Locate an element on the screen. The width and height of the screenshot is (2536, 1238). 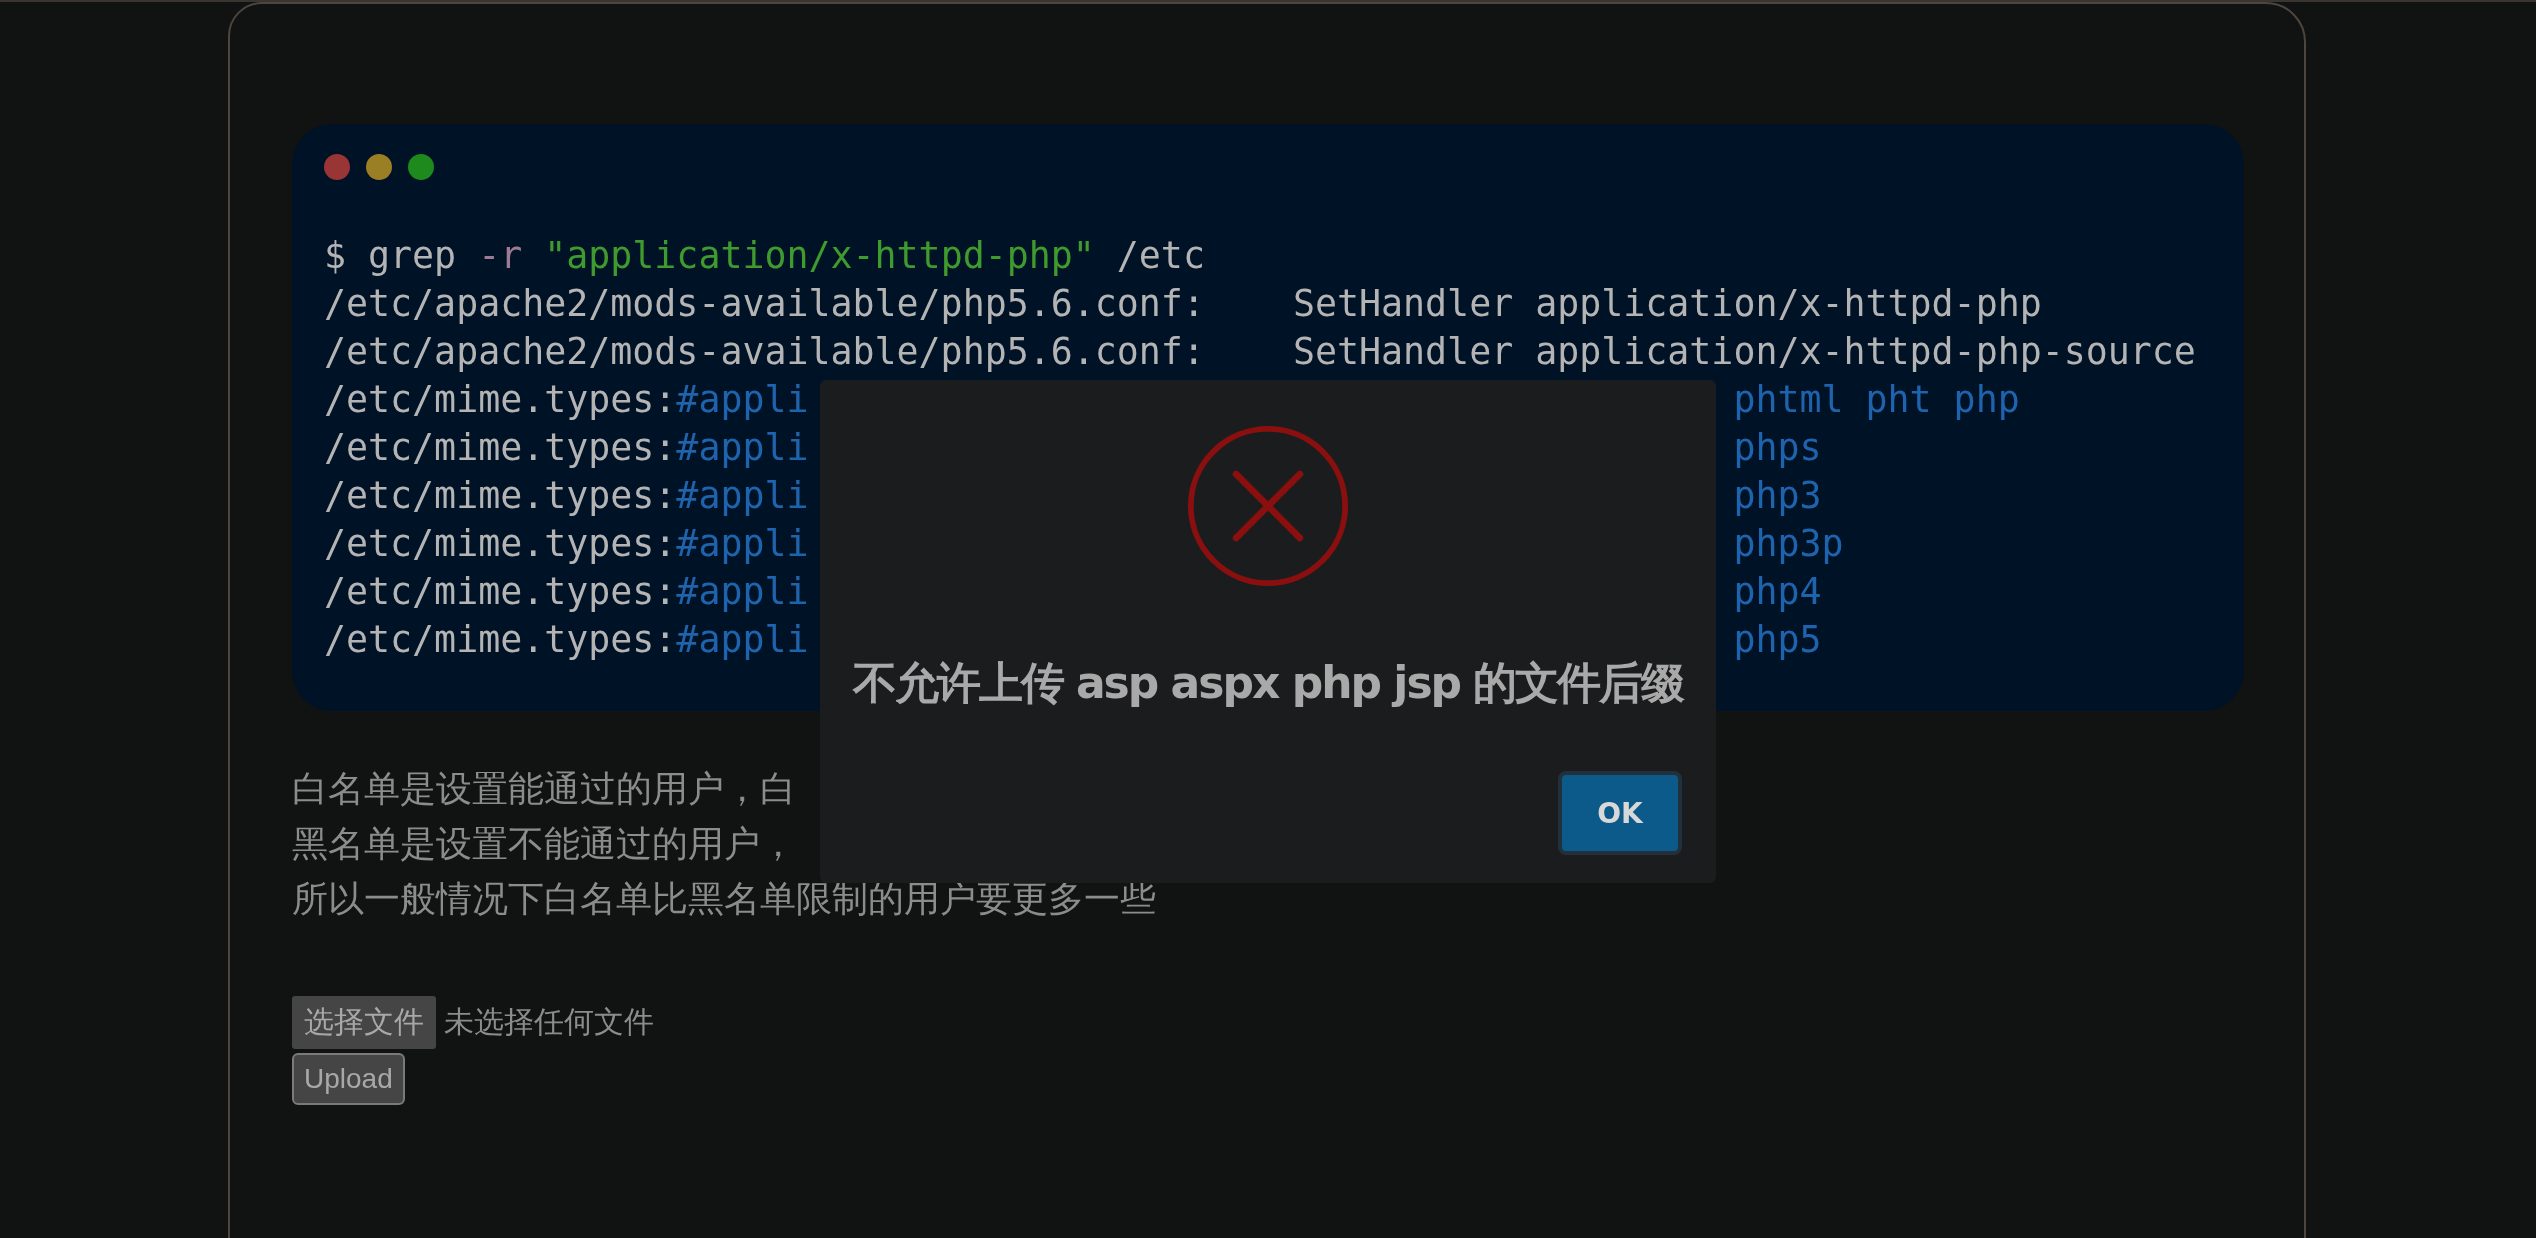
paragraph-line: 所以一般情况下白名单比黑名单限制的用户要更多一些 is located at coordinates (724, 899).